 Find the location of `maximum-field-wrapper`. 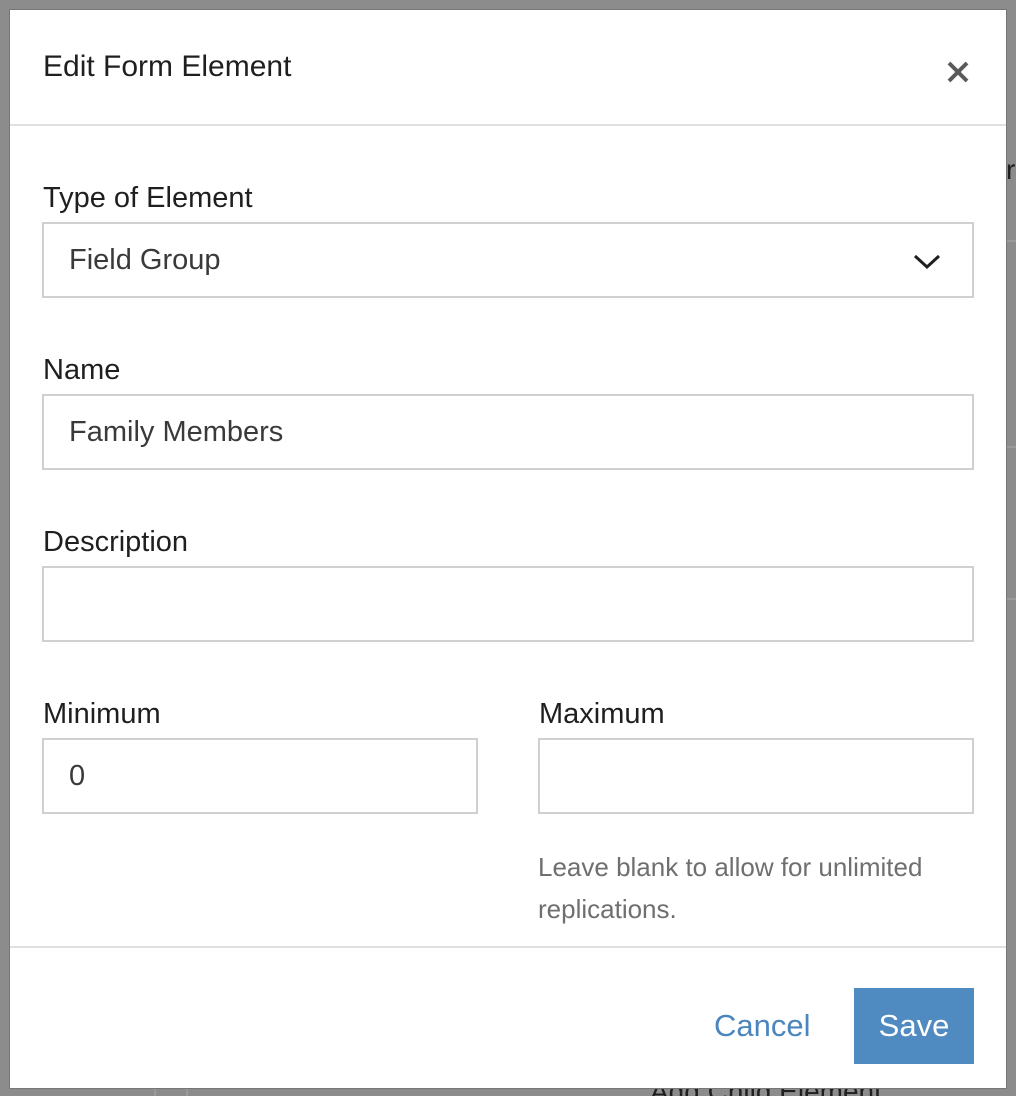

maximum-field-wrapper is located at coordinates (756, 776).